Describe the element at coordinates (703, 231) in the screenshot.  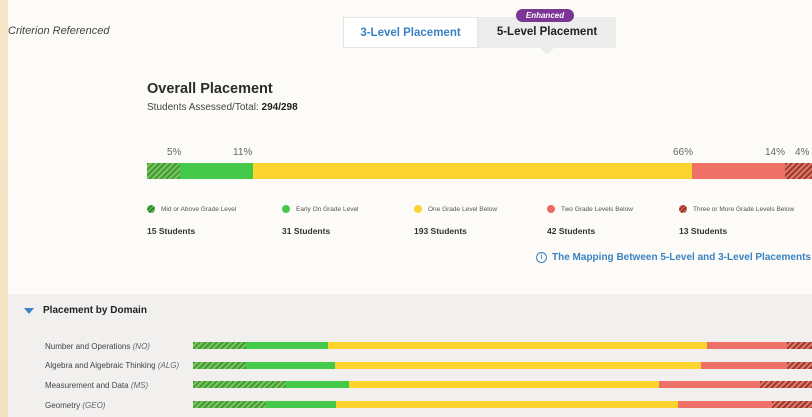
I see `student-count: 13 Students` at that location.